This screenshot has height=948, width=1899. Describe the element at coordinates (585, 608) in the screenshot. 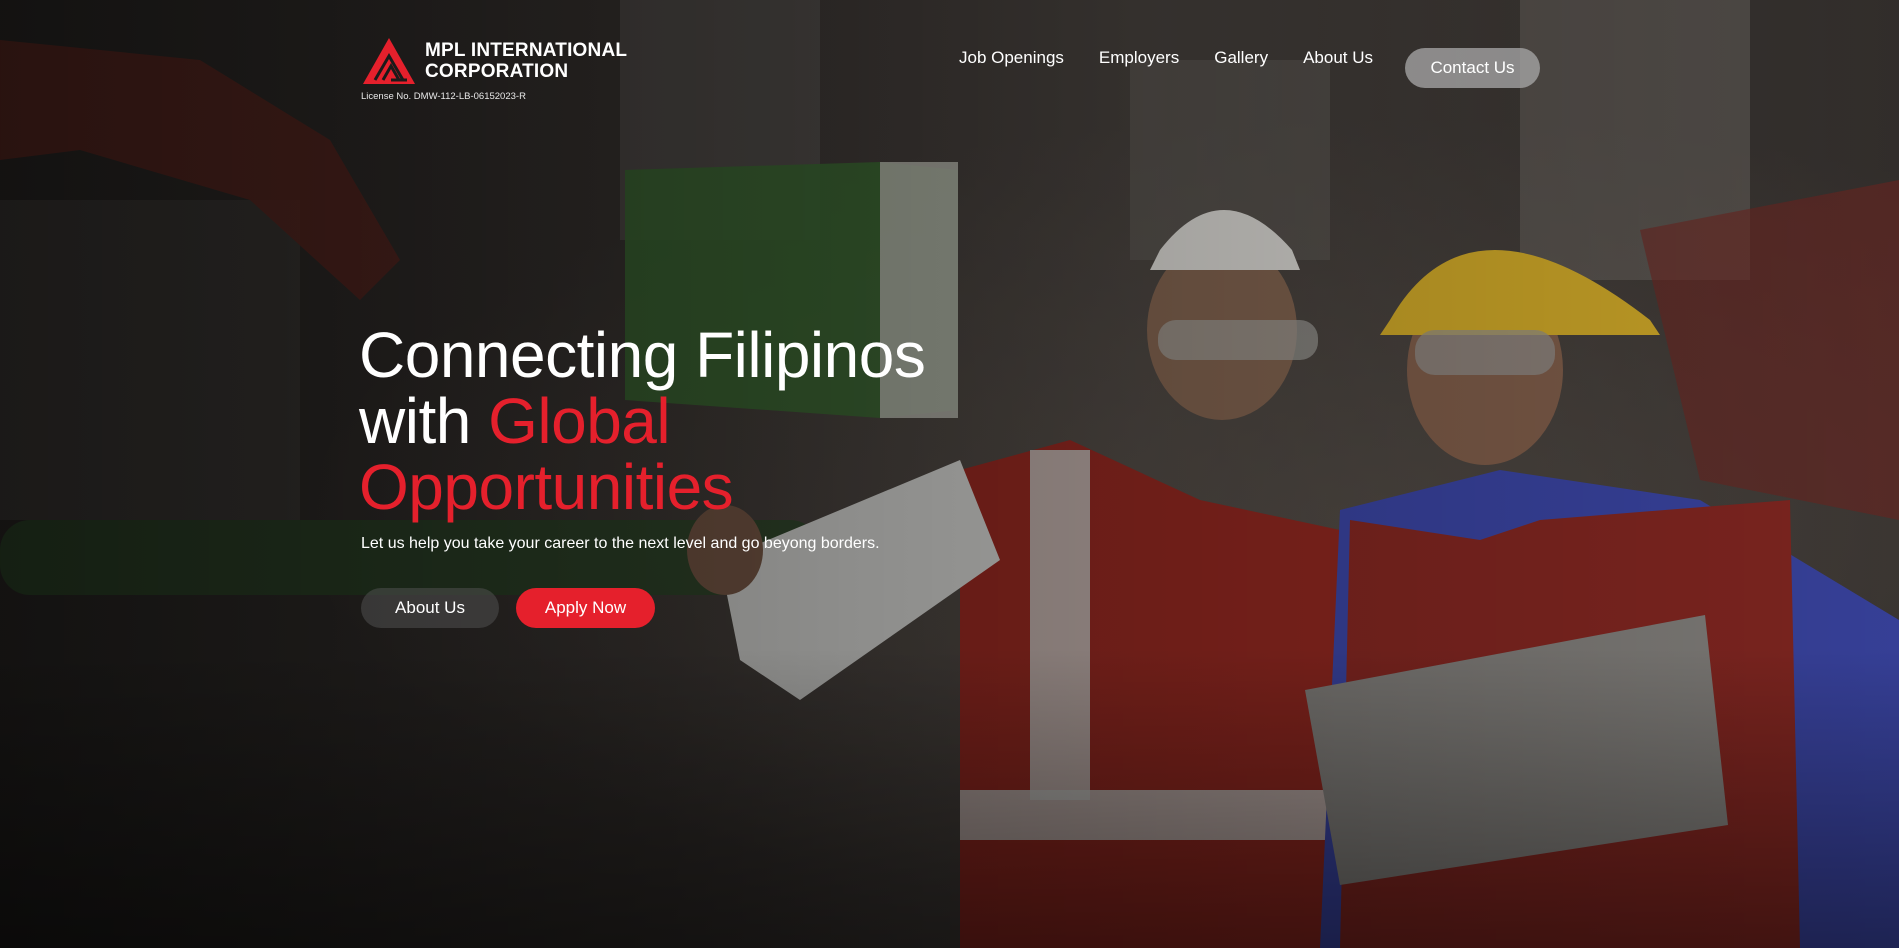

I see `apply-now-button: Apply Now` at that location.